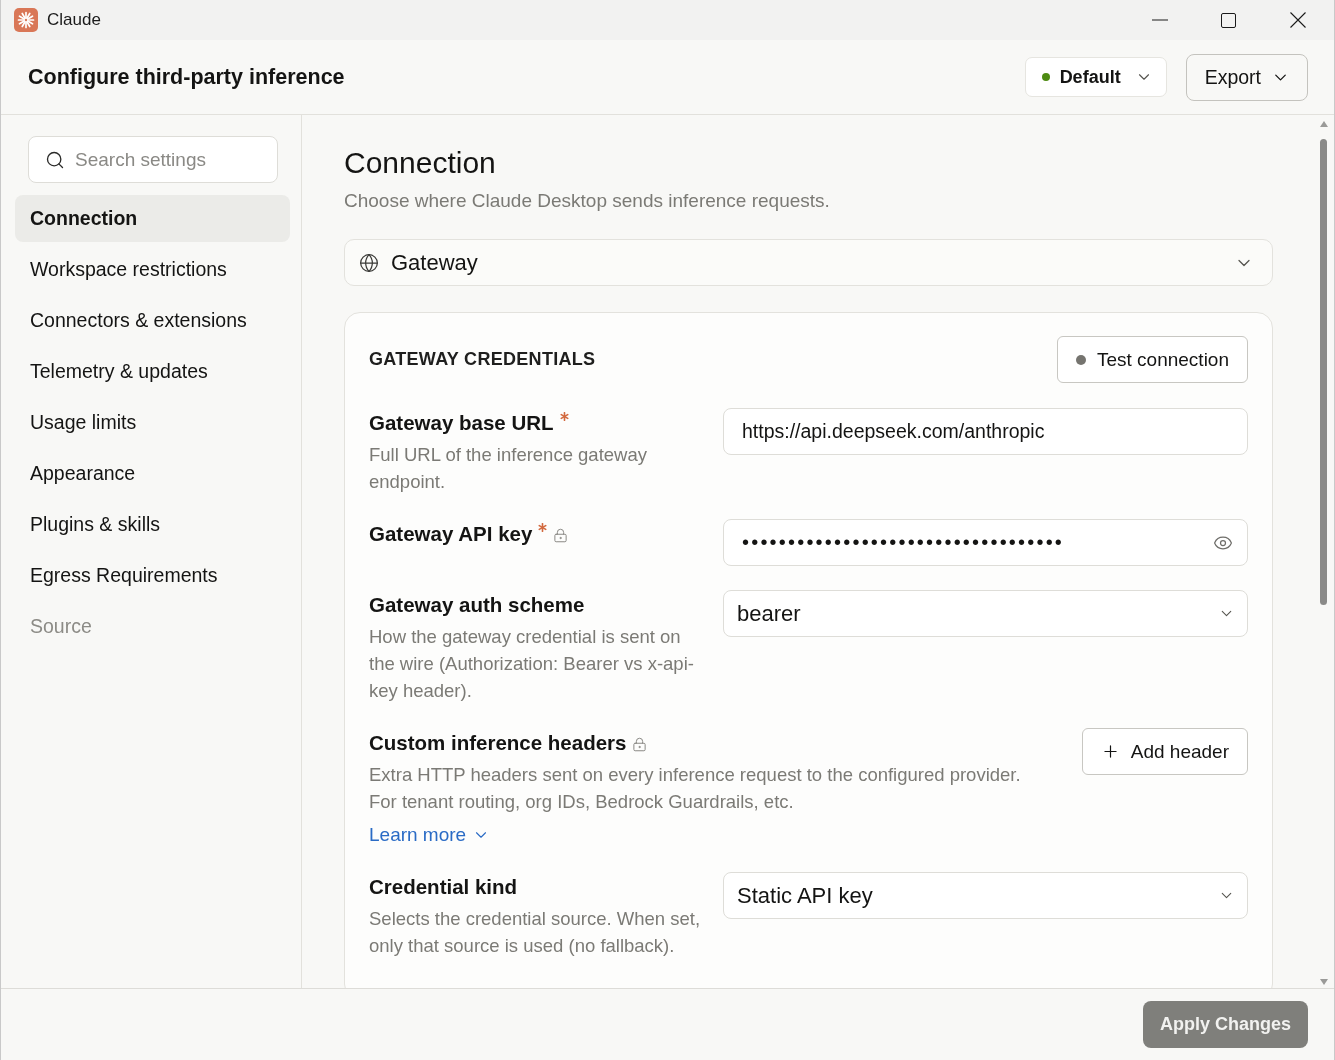  What do you see at coordinates (74, 20) in the screenshot?
I see `window-title: Claude` at bounding box center [74, 20].